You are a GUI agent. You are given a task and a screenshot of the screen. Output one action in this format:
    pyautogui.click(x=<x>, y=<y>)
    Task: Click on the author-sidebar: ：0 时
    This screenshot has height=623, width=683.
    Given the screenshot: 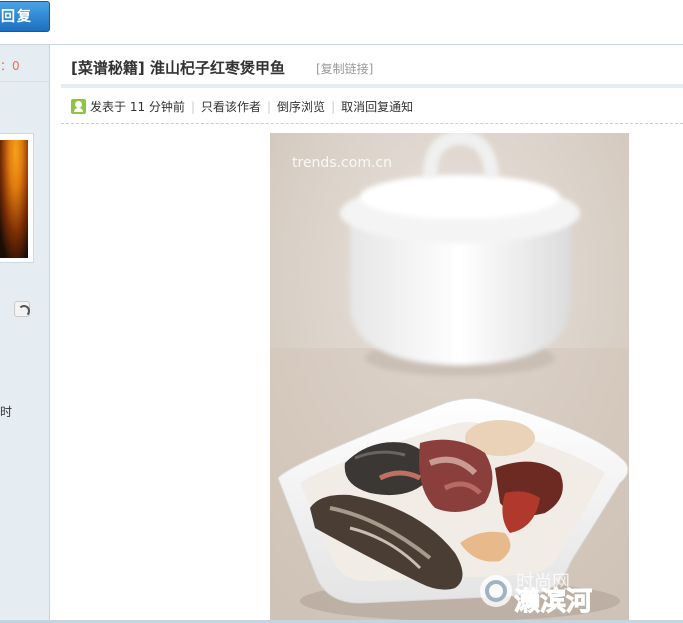 What is the action you would take?
    pyautogui.click(x=25, y=334)
    